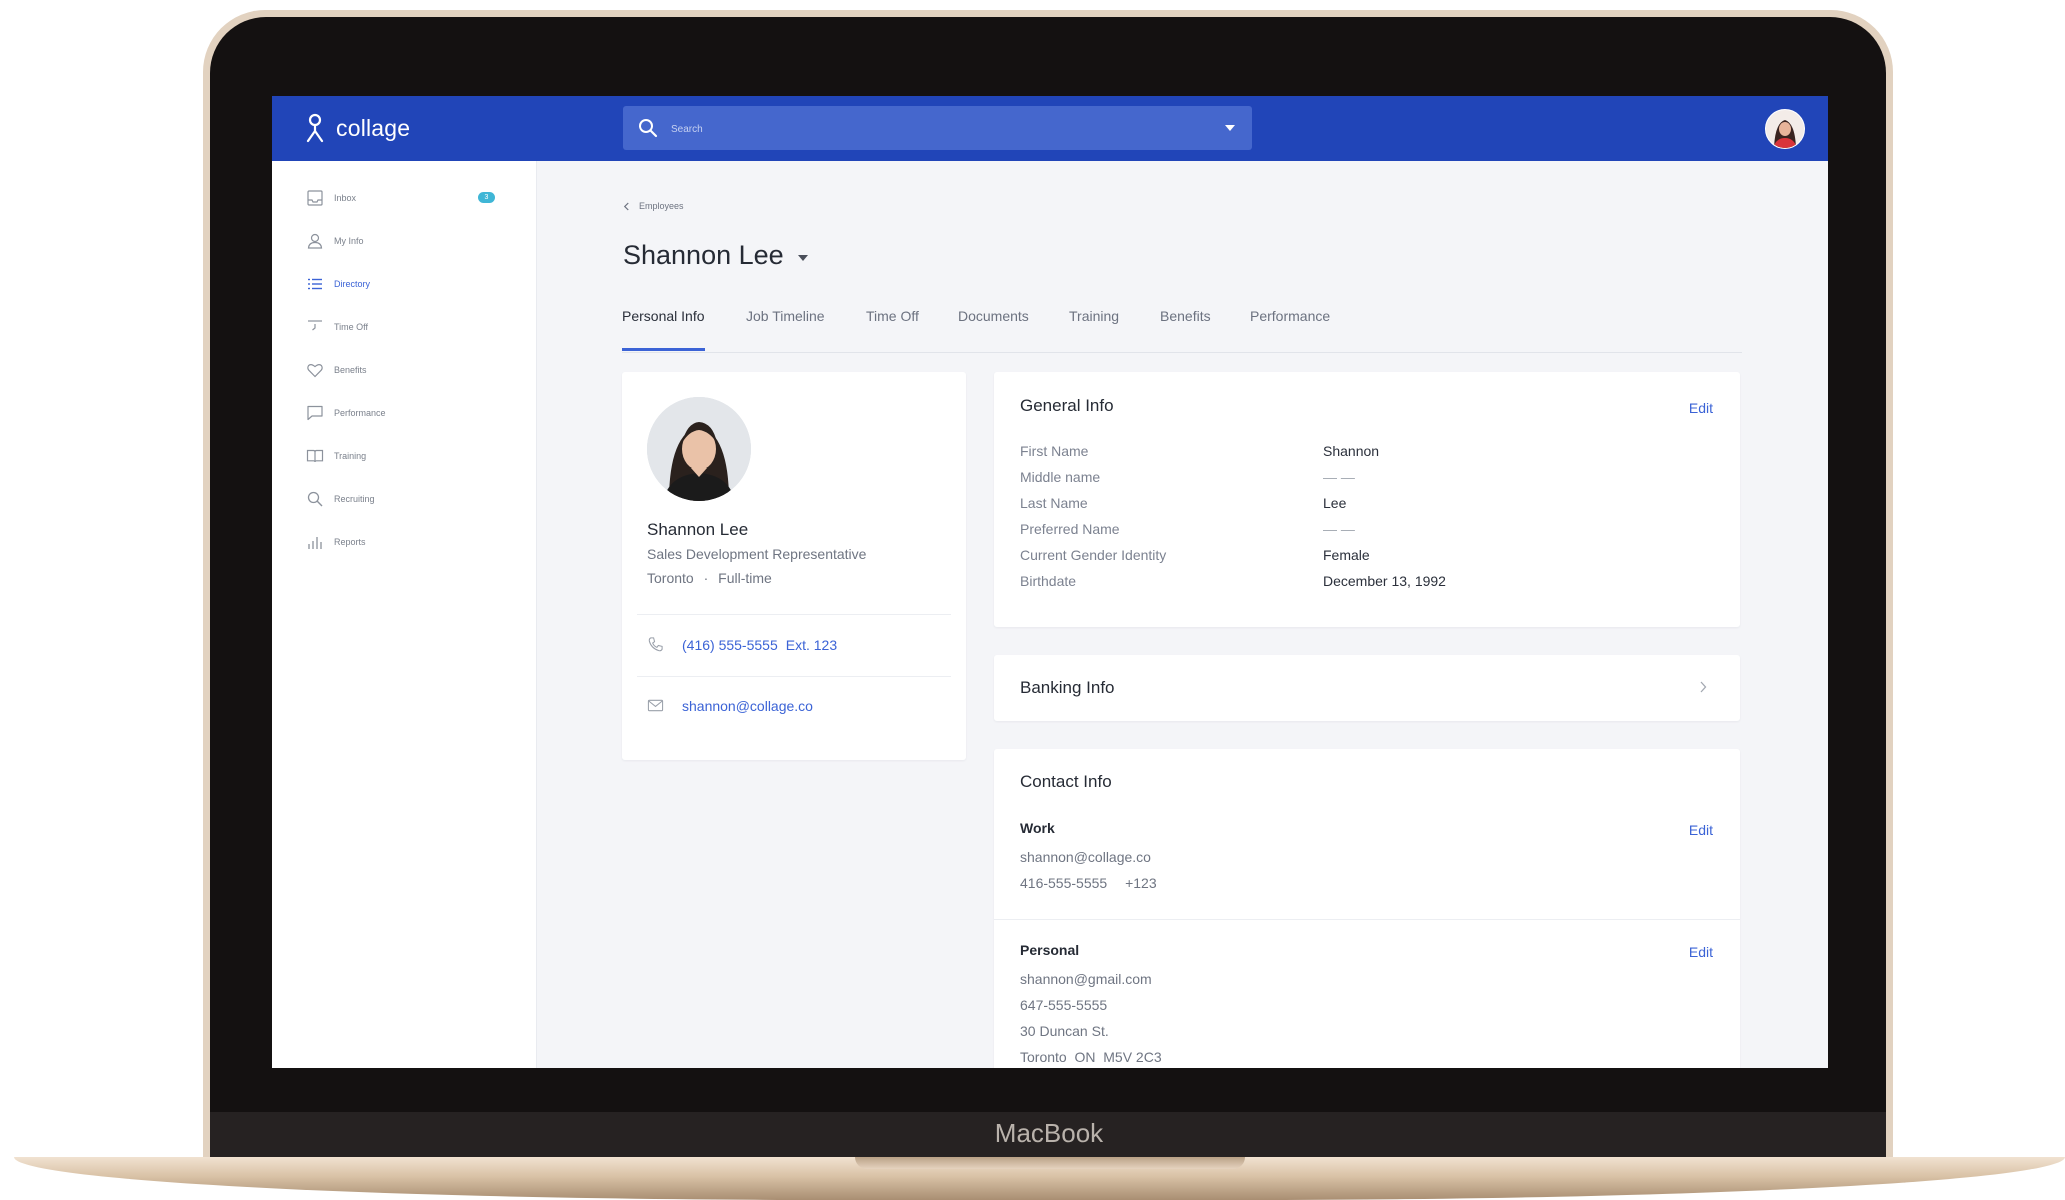 The height and width of the screenshot is (1200, 2065). Describe the element at coordinates (785, 329) in the screenshot. I see `tab-job-timeline: Job Timeline` at that location.